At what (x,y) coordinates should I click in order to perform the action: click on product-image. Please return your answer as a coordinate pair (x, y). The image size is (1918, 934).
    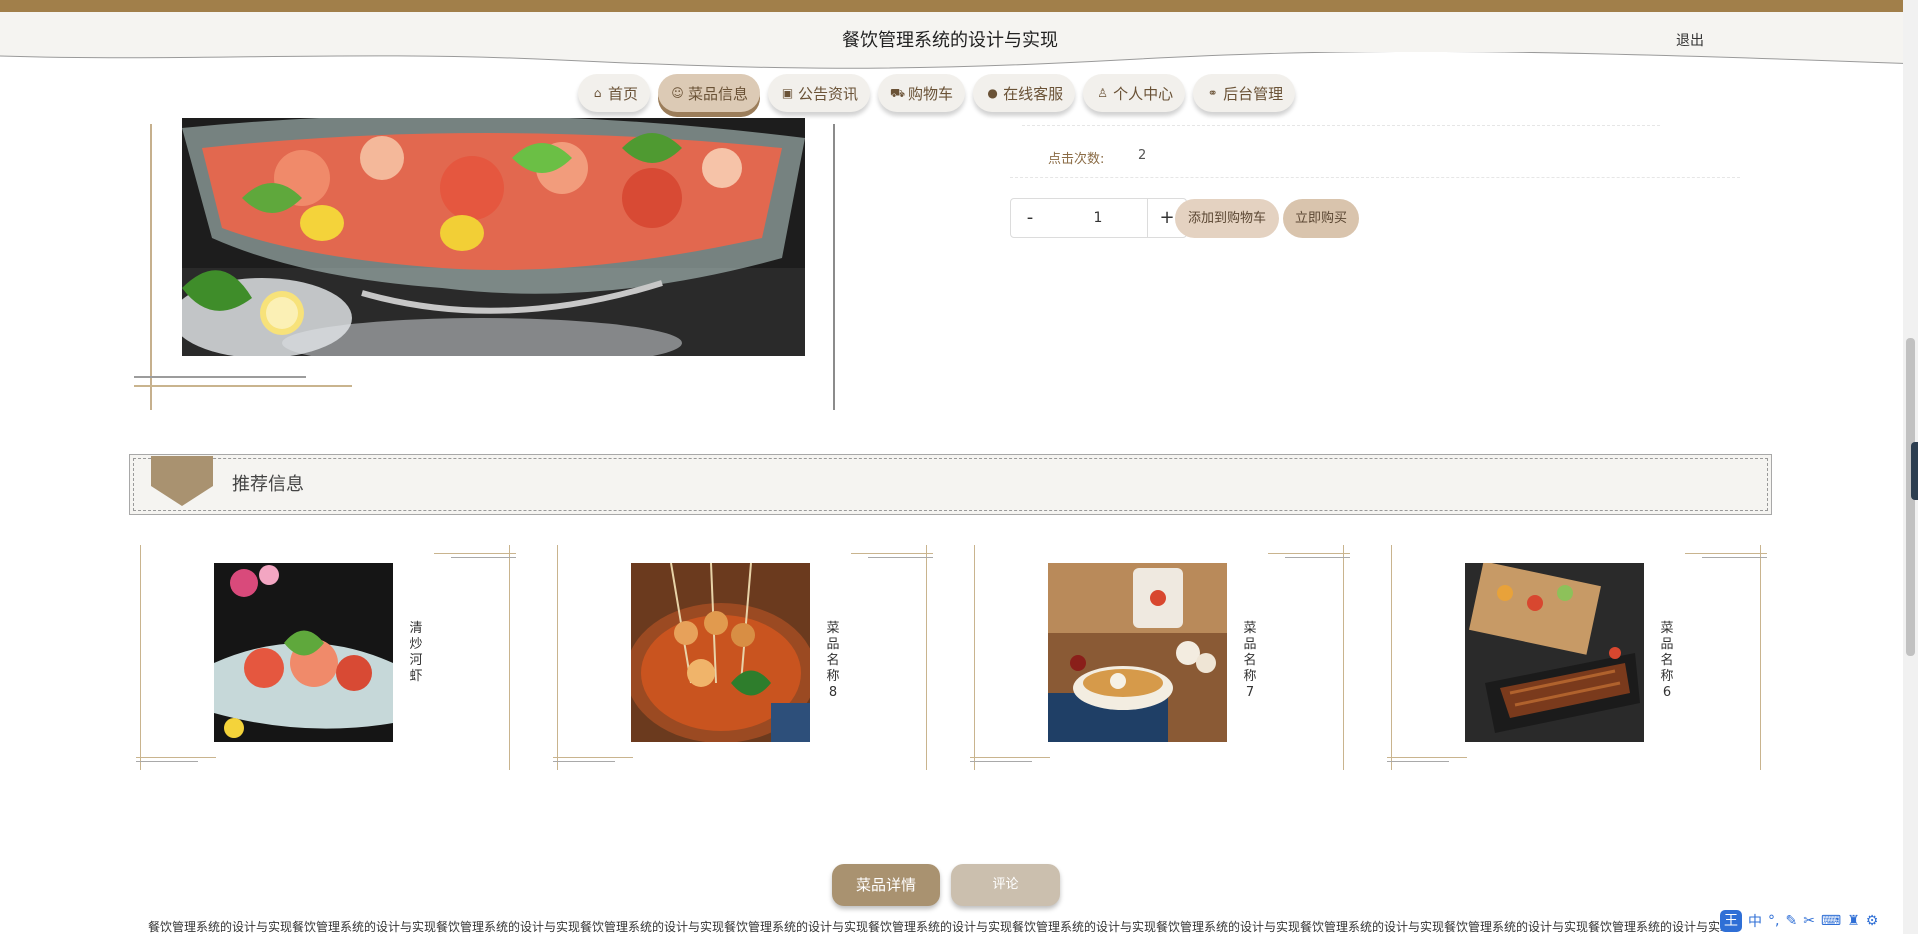
    Looking at the image, I should click on (493, 237).